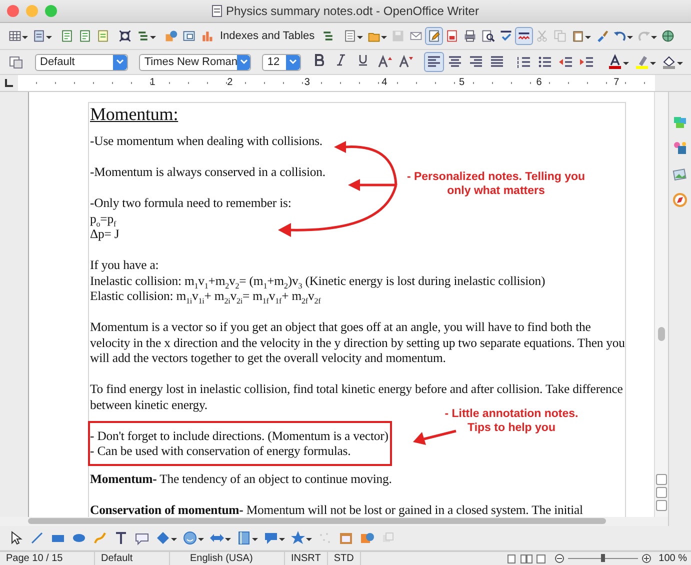 The height and width of the screenshot is (565, 691). I want to click on text-line: -Only two formula need to remember is:, so click(191, 204).